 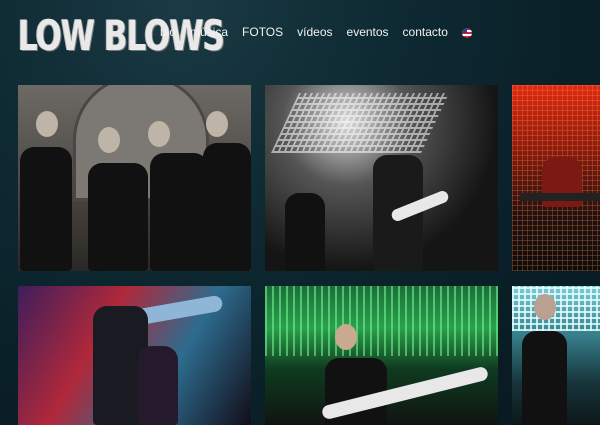 I want to click on keyboard, so click(x=560, y=197).